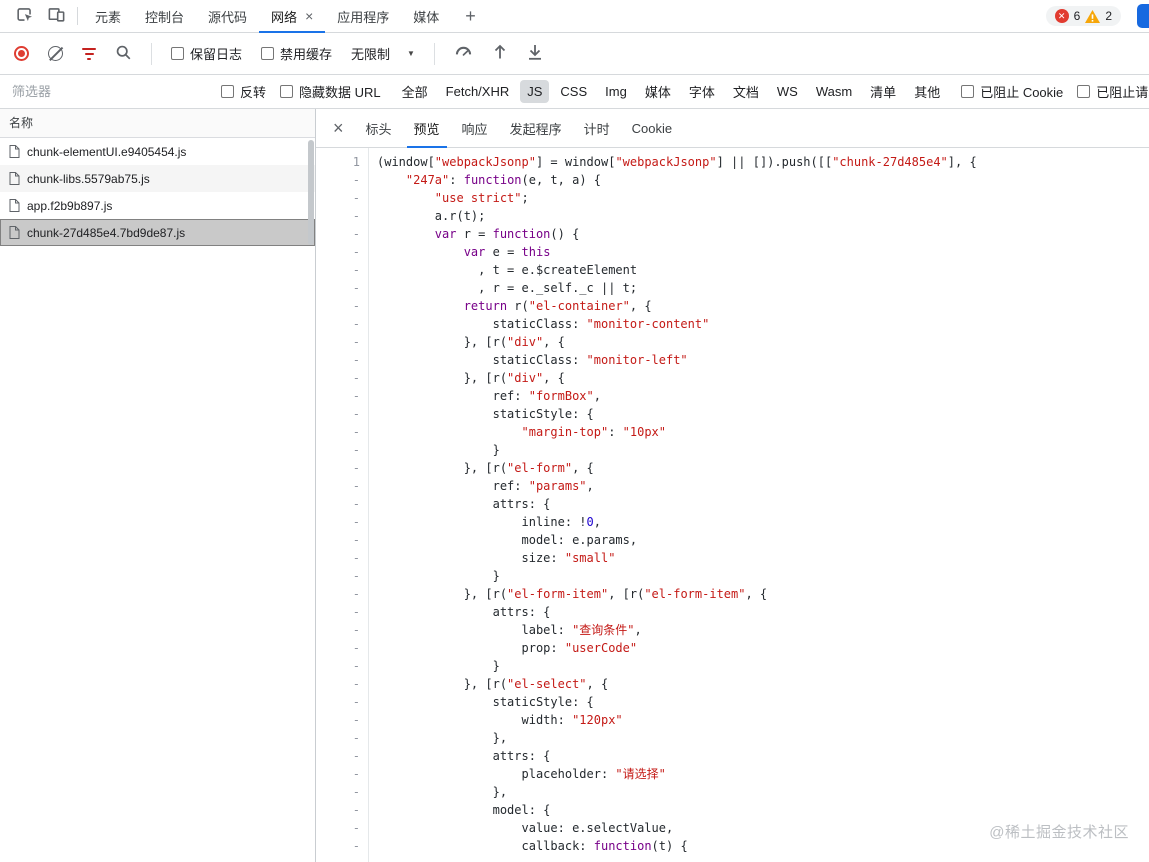 The width and height of the screenshot is (1149, 862). I want to click on arrow-down-icon, so click(535, 53).